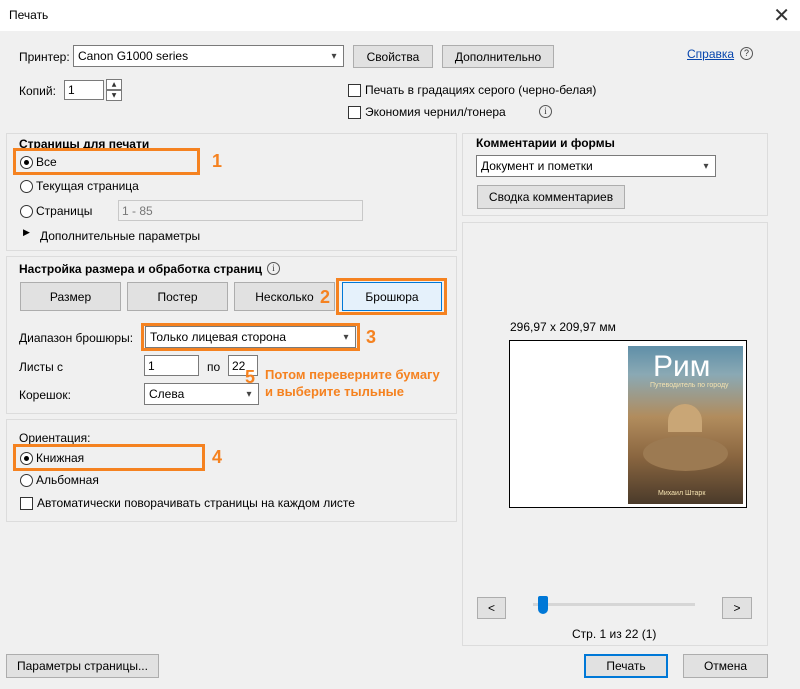  Describe the element at coordinates (596, 166) in the screenshot. I see `comments-select: Документ и пометки ▾` at that location.